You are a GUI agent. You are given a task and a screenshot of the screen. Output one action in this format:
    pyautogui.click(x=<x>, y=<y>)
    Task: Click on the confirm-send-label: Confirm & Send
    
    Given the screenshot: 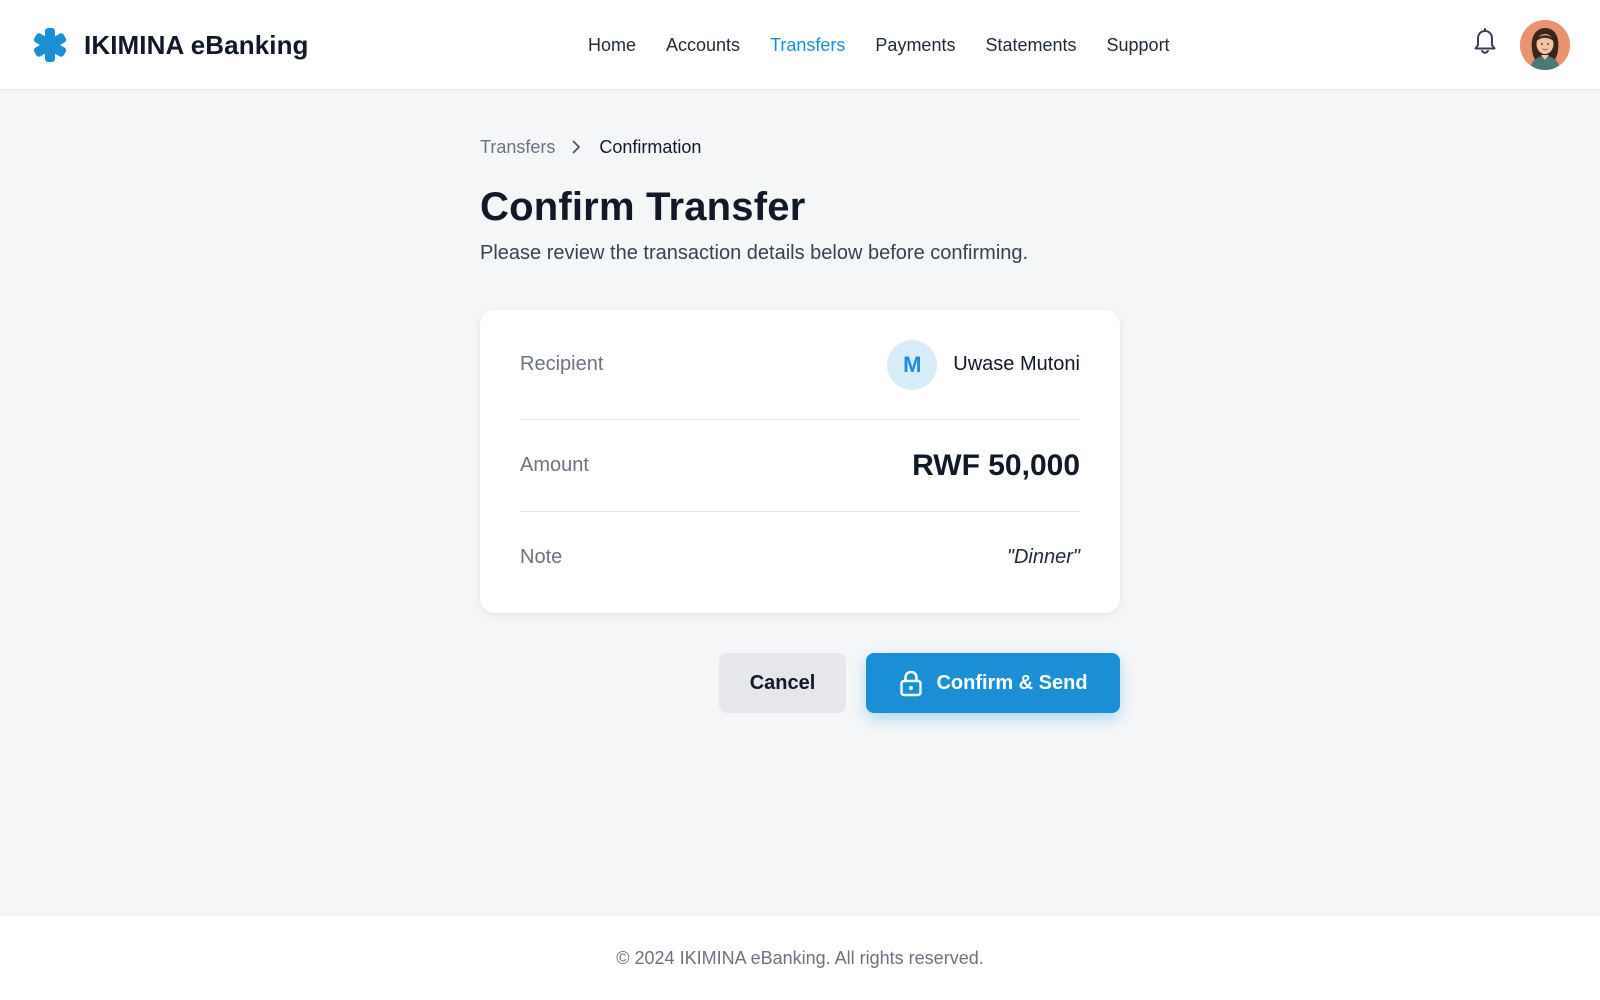 What is the action you would take?
    pyautogui.click(x=1012, y=682)
    